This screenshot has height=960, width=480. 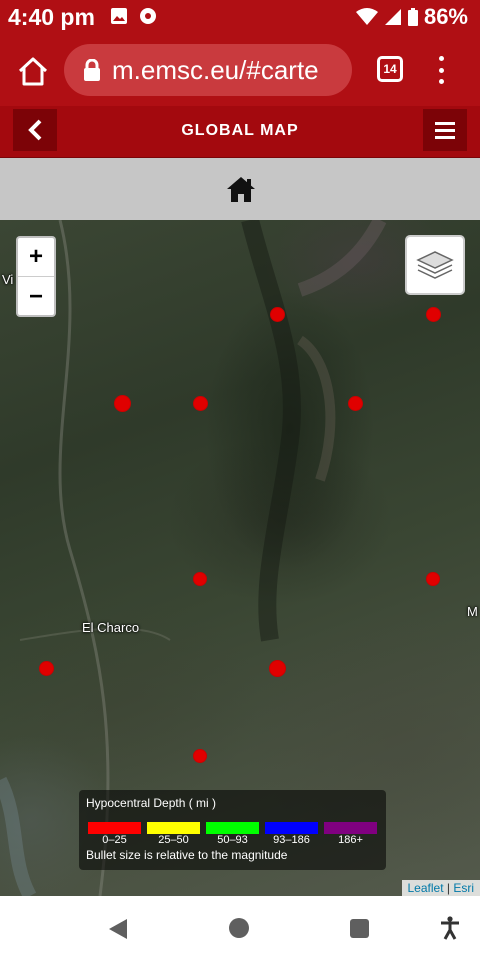 I want to click on leaflet-link: Leaflet, so click(x=426, y=888).